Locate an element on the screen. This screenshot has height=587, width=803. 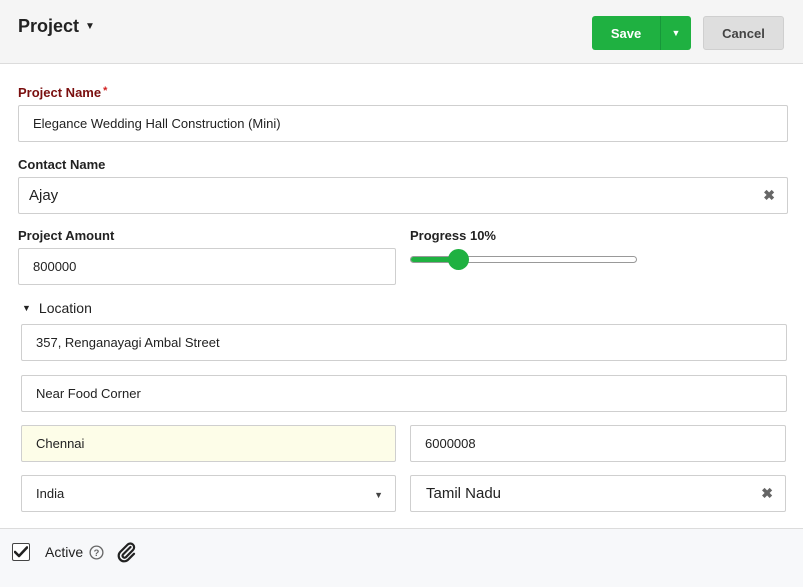
save-button-group: Save ▼ is located at coordinates (641, 33).